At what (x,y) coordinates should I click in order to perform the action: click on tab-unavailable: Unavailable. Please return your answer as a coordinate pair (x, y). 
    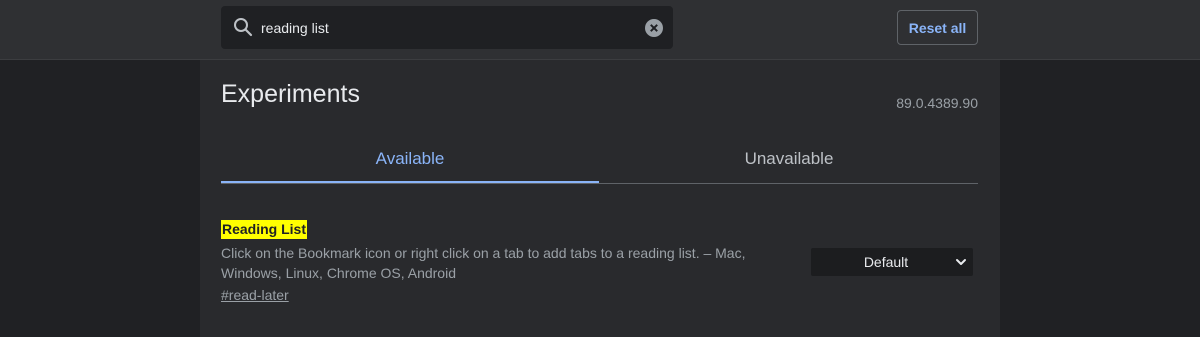
    Looking at the image, I should click on (789, 159).